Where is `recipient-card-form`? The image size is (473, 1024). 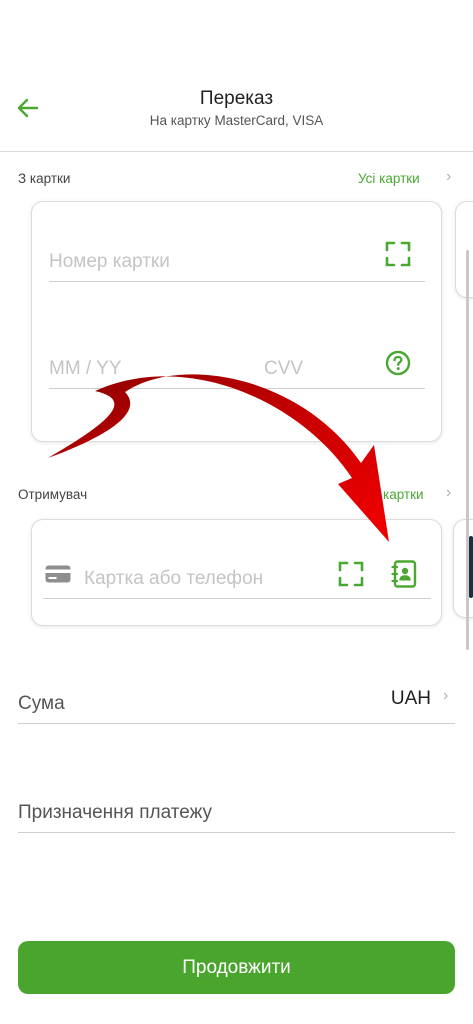
recipient-card-form is located at coordinates (236, 572).